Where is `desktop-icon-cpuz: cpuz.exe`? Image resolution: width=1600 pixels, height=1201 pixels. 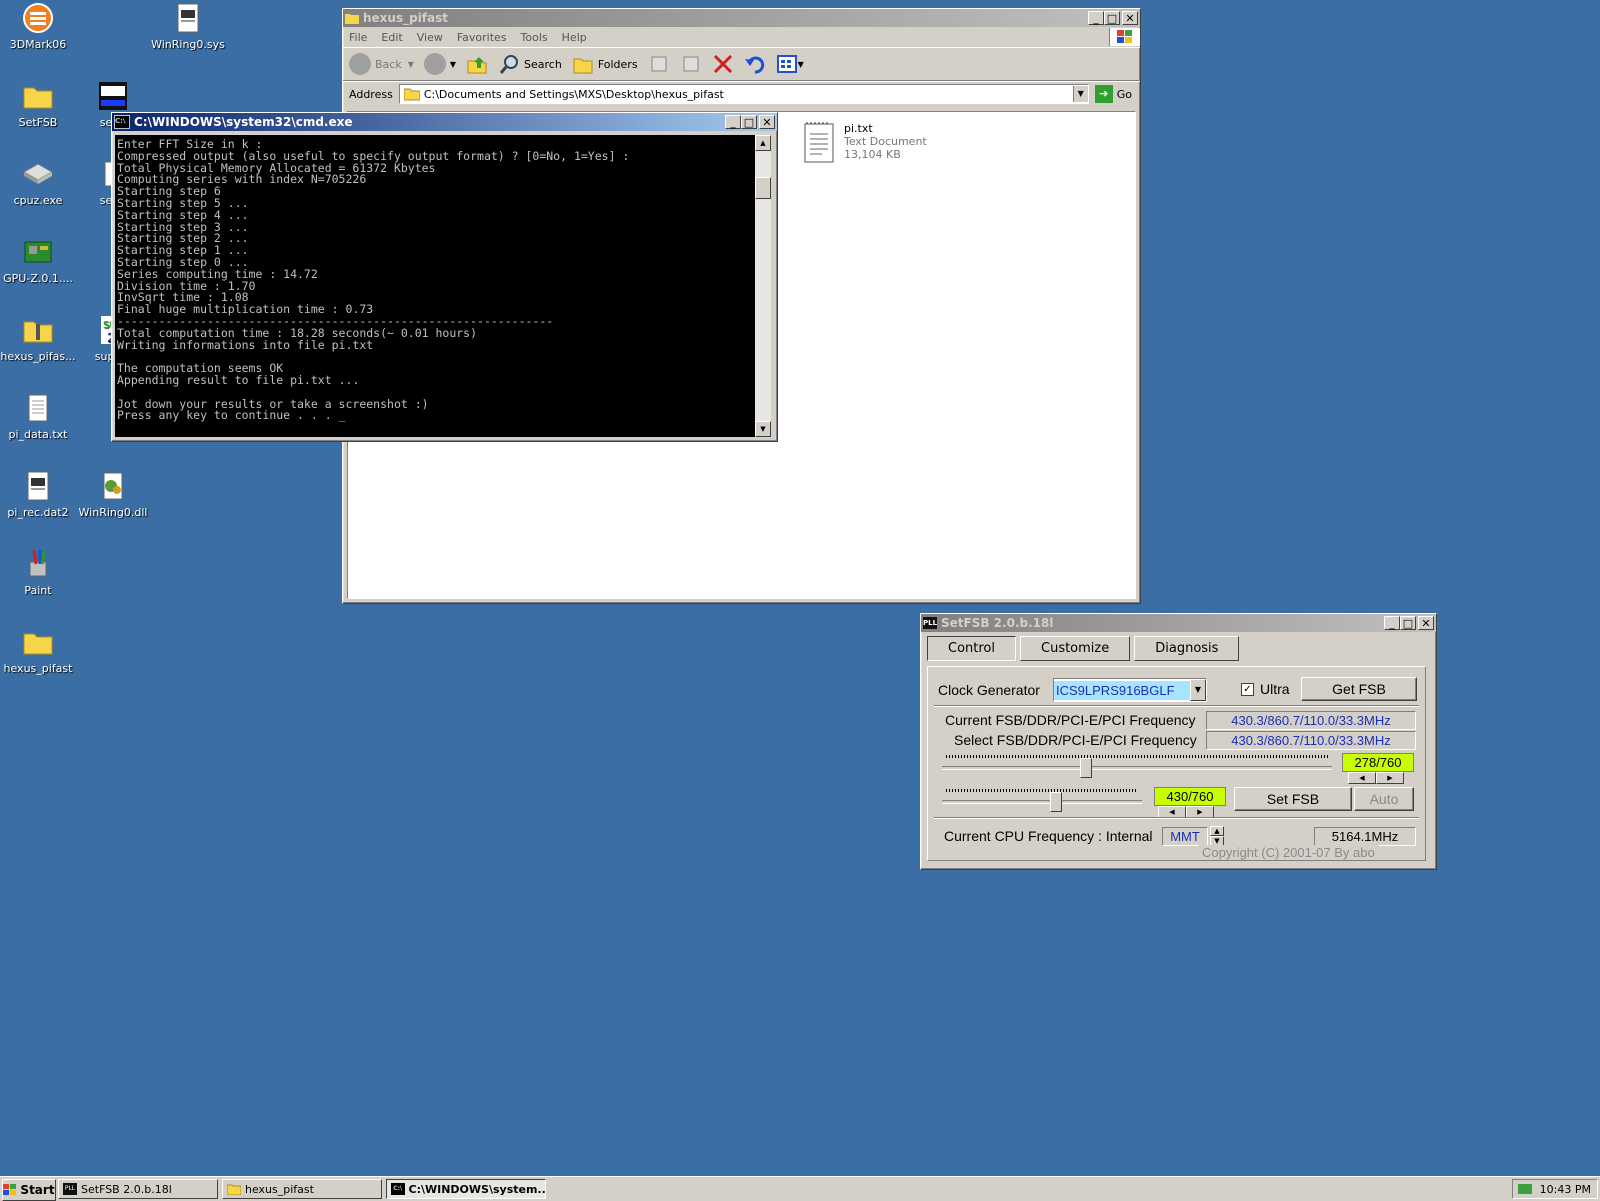
desktop-icon-cpuz: cpuz.exe is located at coordinates (38, 182).